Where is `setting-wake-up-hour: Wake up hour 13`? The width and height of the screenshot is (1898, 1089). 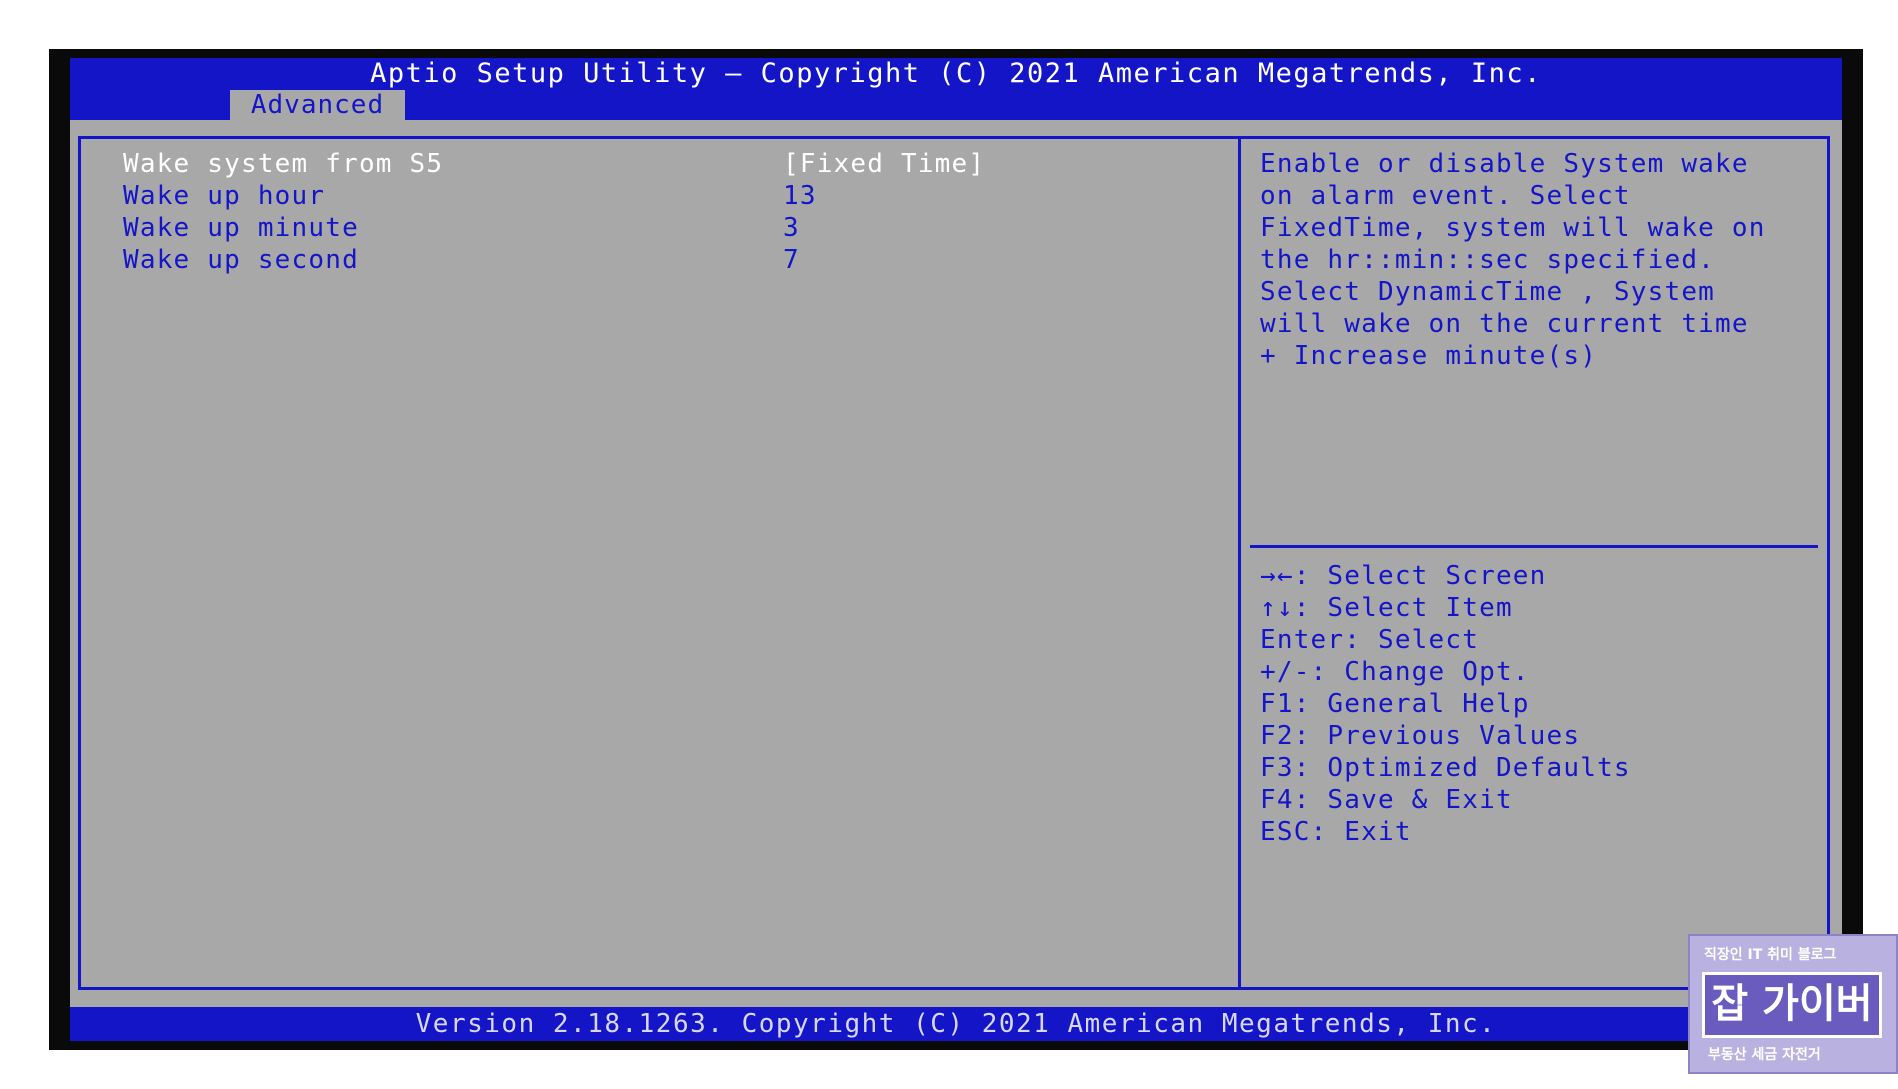
setting-wake-up-hour: Wake up hour 13 is located at coordinates (469, 196).